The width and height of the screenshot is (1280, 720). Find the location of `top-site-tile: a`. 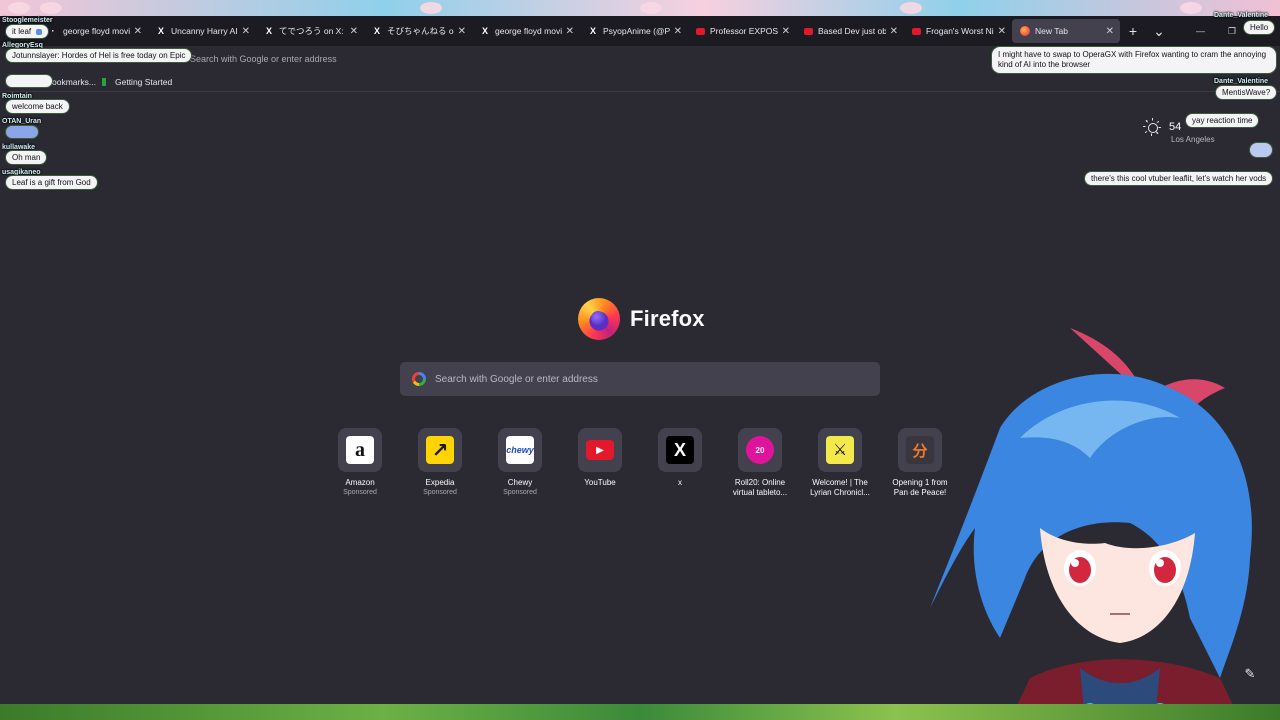

top-site-tile: a is located at coordinates (360, 450).